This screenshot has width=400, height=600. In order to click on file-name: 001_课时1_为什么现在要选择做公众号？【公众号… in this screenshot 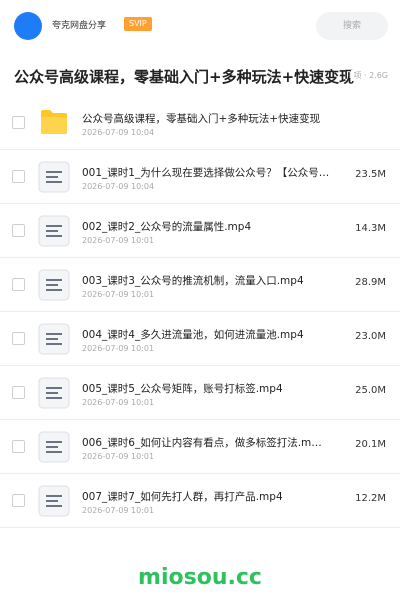, I will do `click(206, 173)`.